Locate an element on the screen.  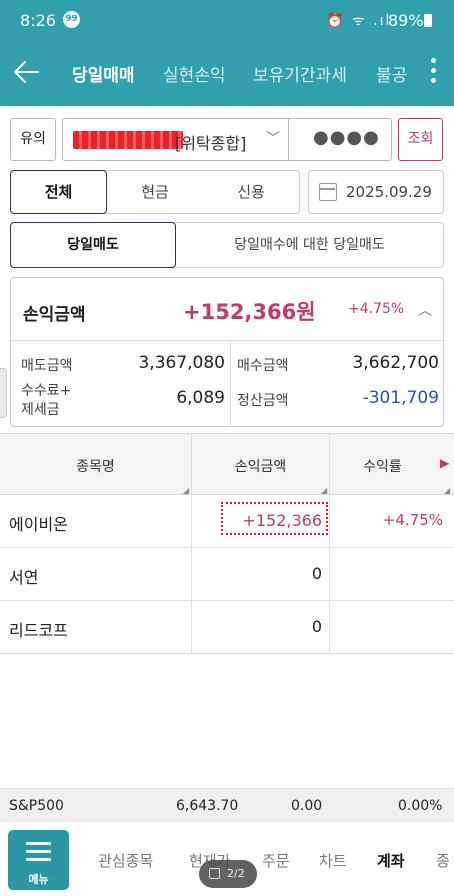
index-name: S&P500 is located at coordinates (36, 806).